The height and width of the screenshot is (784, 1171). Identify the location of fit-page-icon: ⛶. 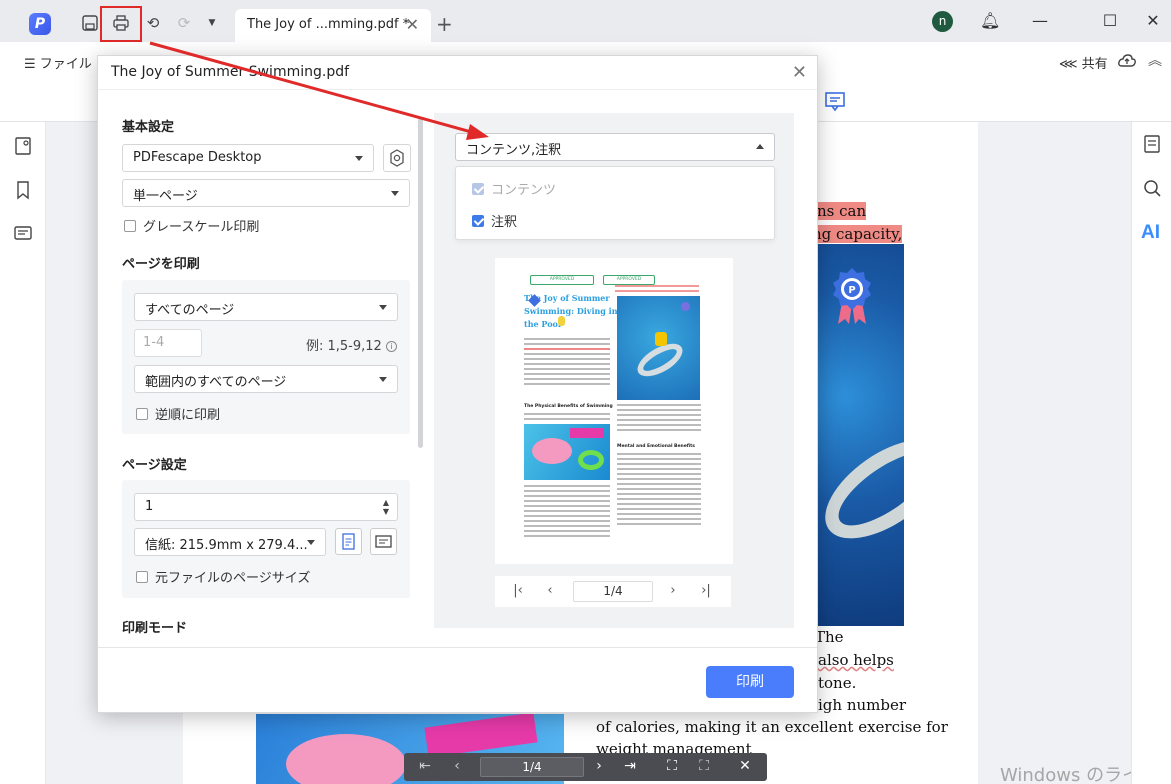
(672, 766).